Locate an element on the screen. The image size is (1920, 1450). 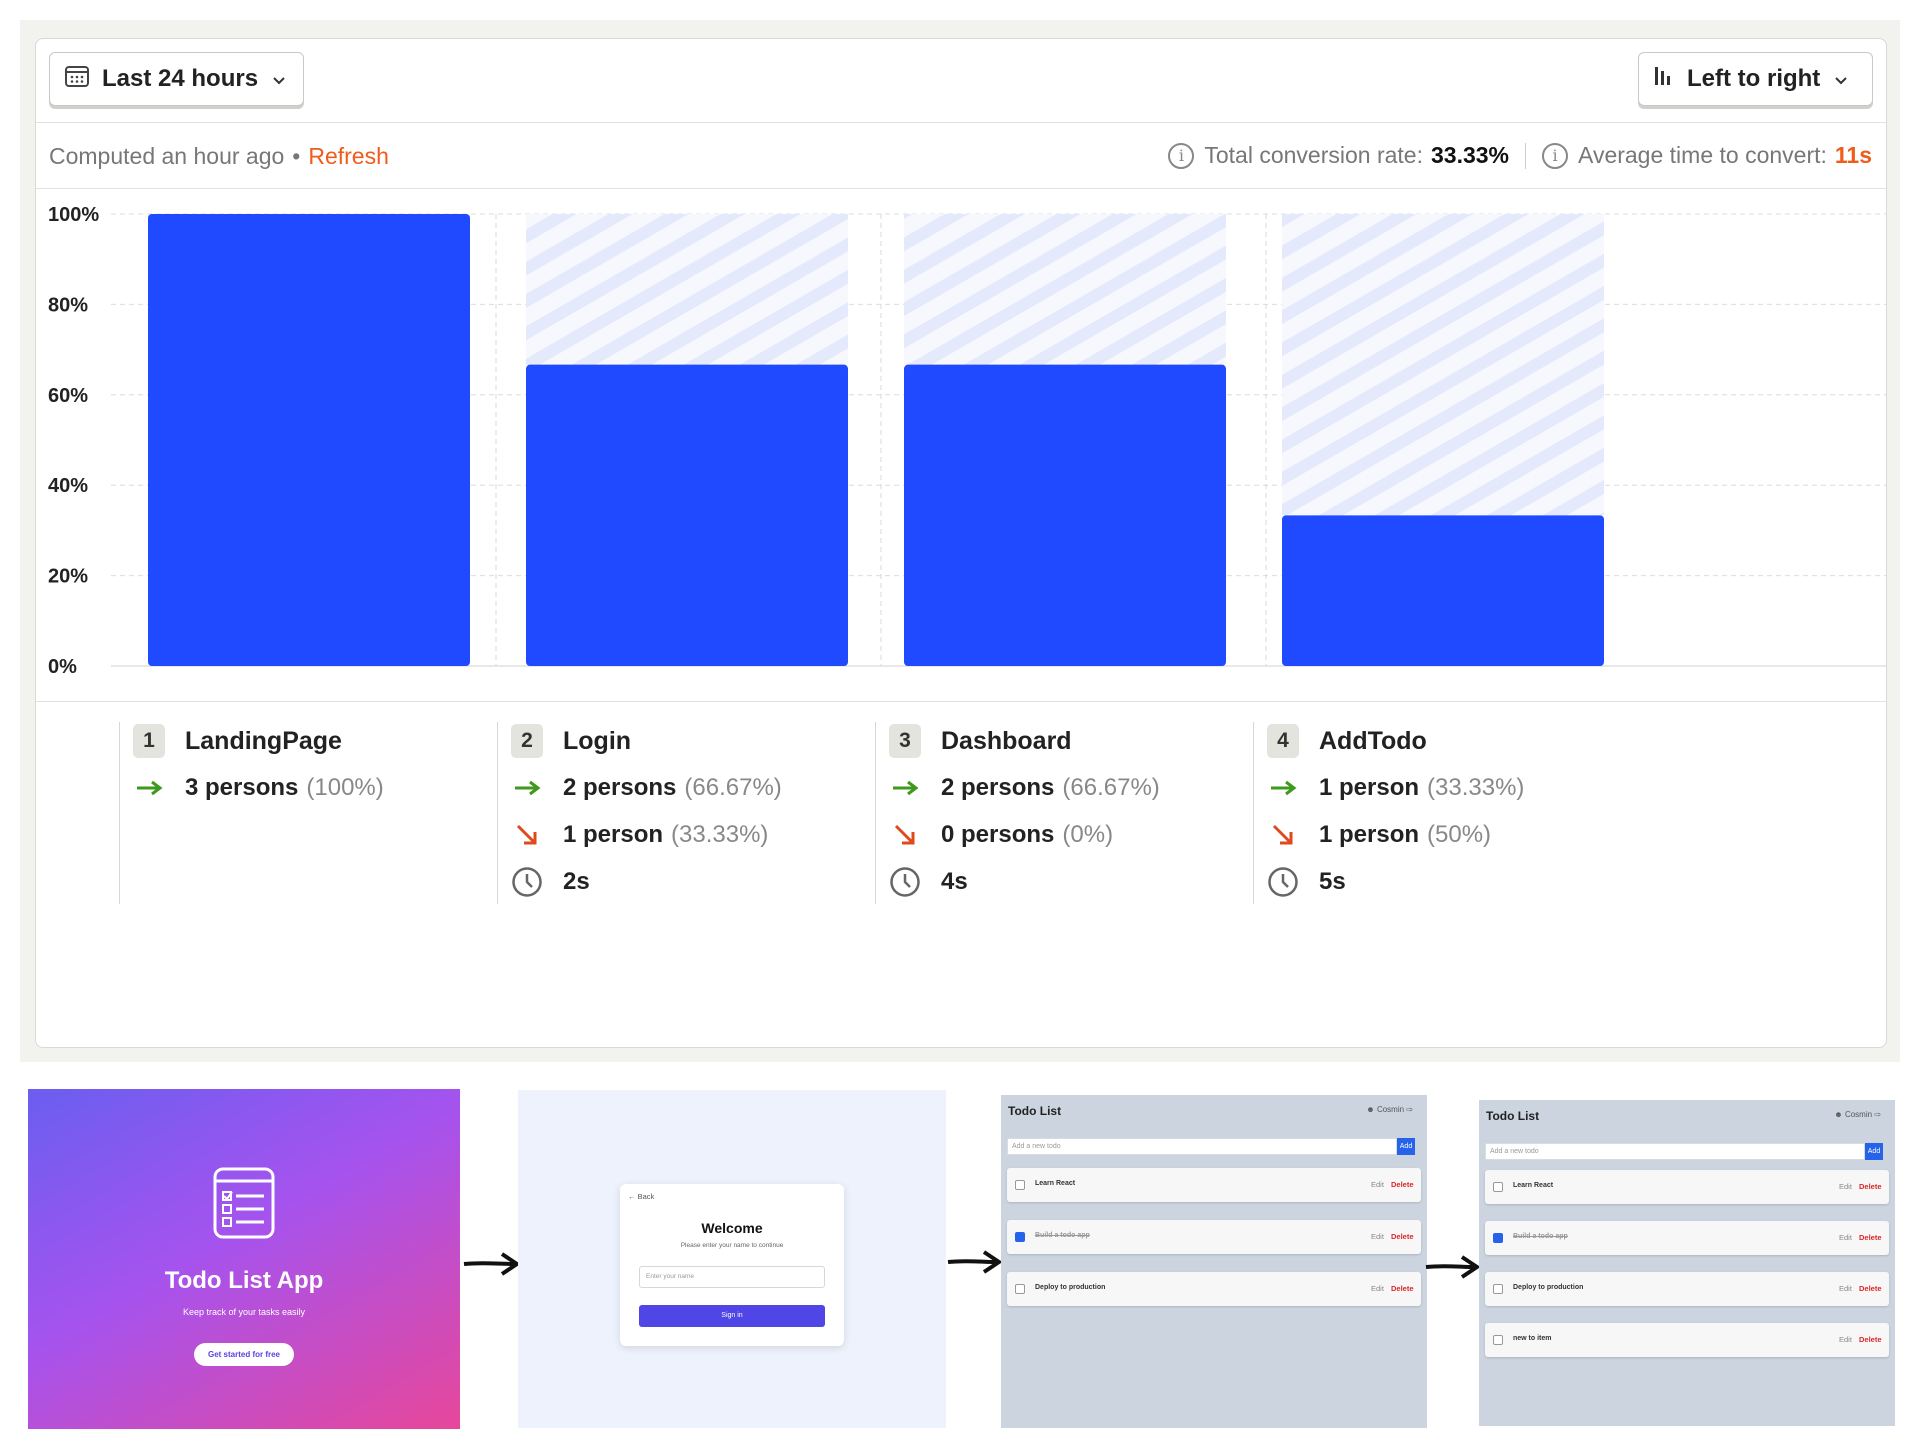
time-row: 4s is located at coordinates (1024, 882).